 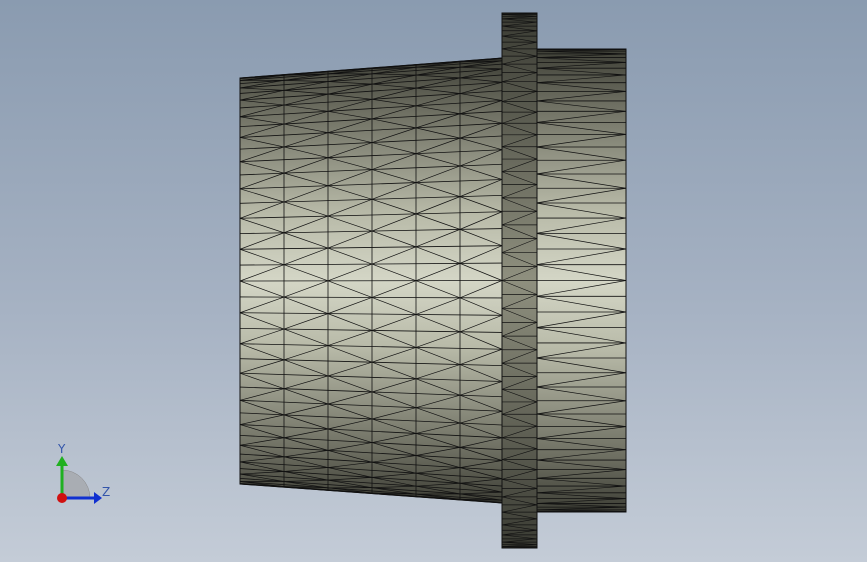 I want to click on y-axis-arrow, so click(x=62, y=461).